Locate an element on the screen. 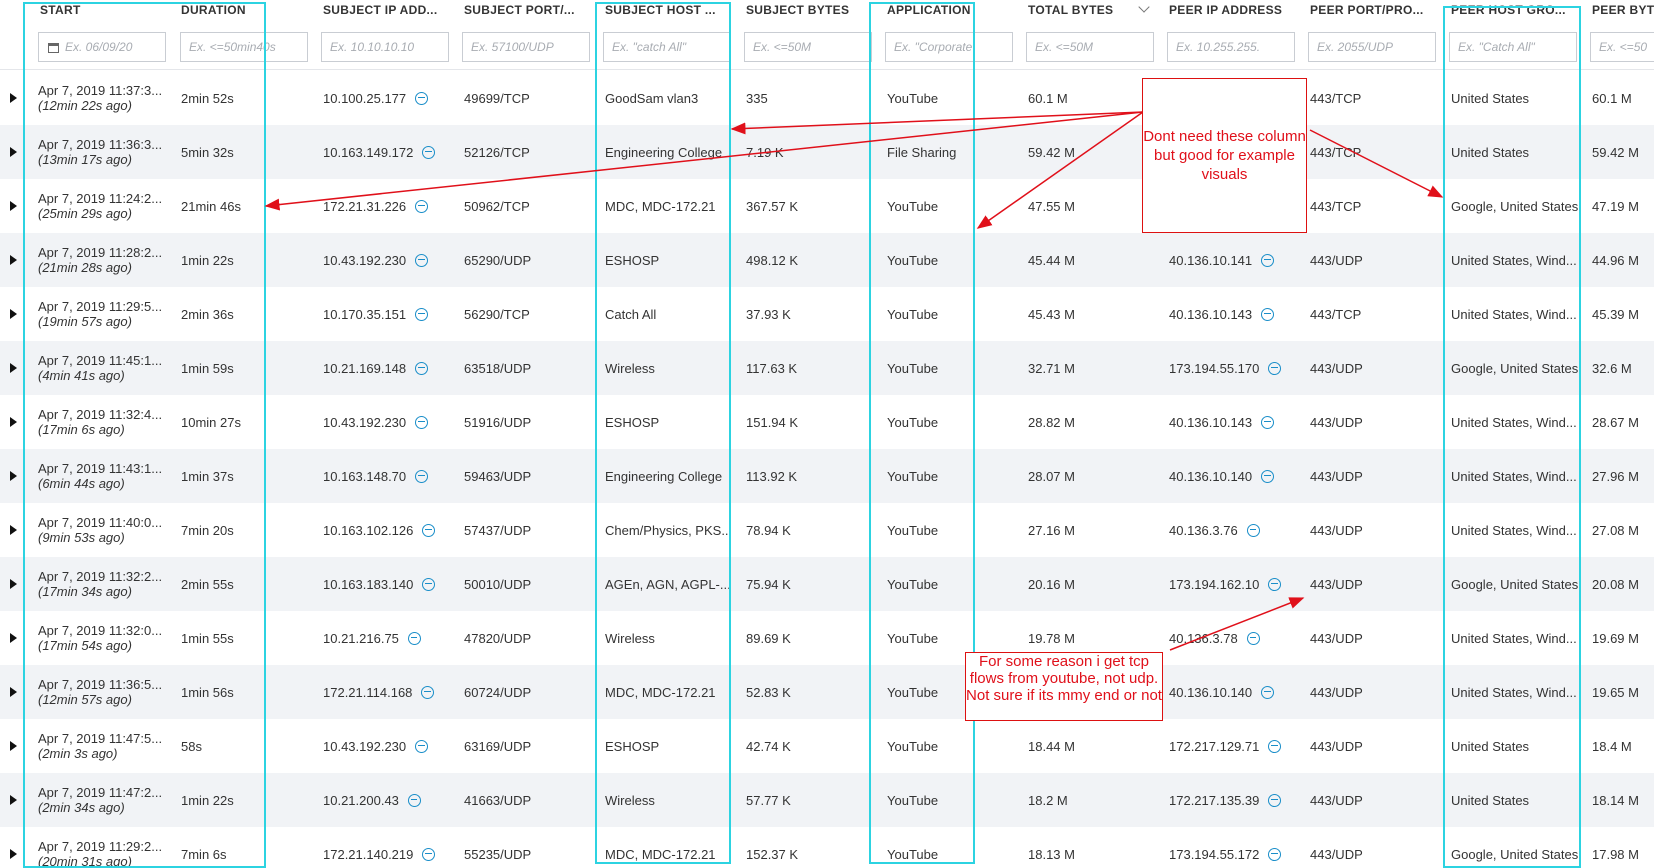  cell-subject-ip: 10.21.169.148 is located at coordinates (390, 368).